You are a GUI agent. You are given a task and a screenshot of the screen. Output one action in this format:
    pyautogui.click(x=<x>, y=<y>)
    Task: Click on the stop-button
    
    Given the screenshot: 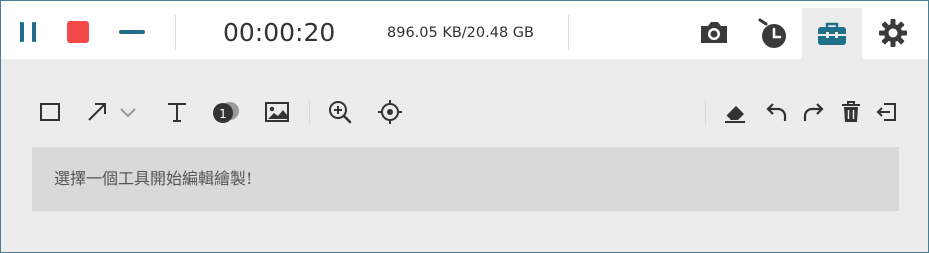 What is the action you would take?
    pyautogui.click(x=78, y=32)
    